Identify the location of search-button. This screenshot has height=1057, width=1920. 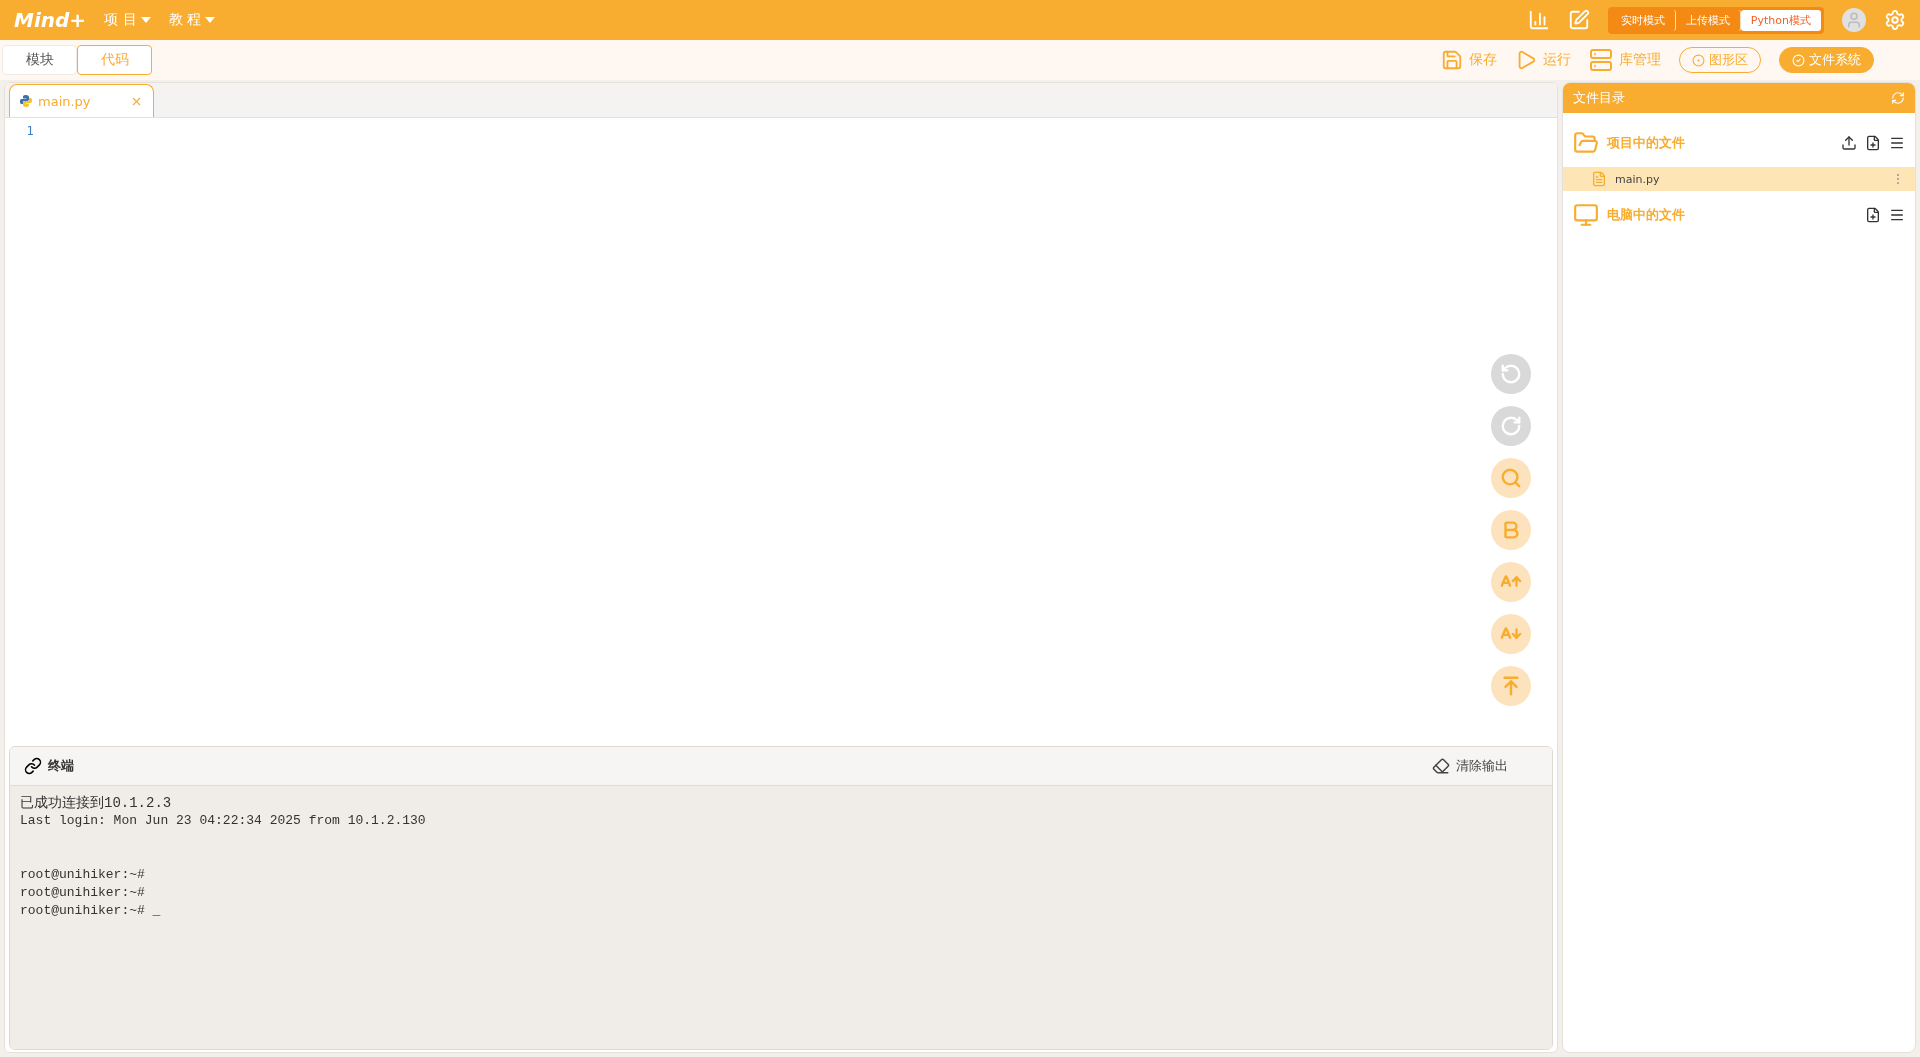
(1511, 478).